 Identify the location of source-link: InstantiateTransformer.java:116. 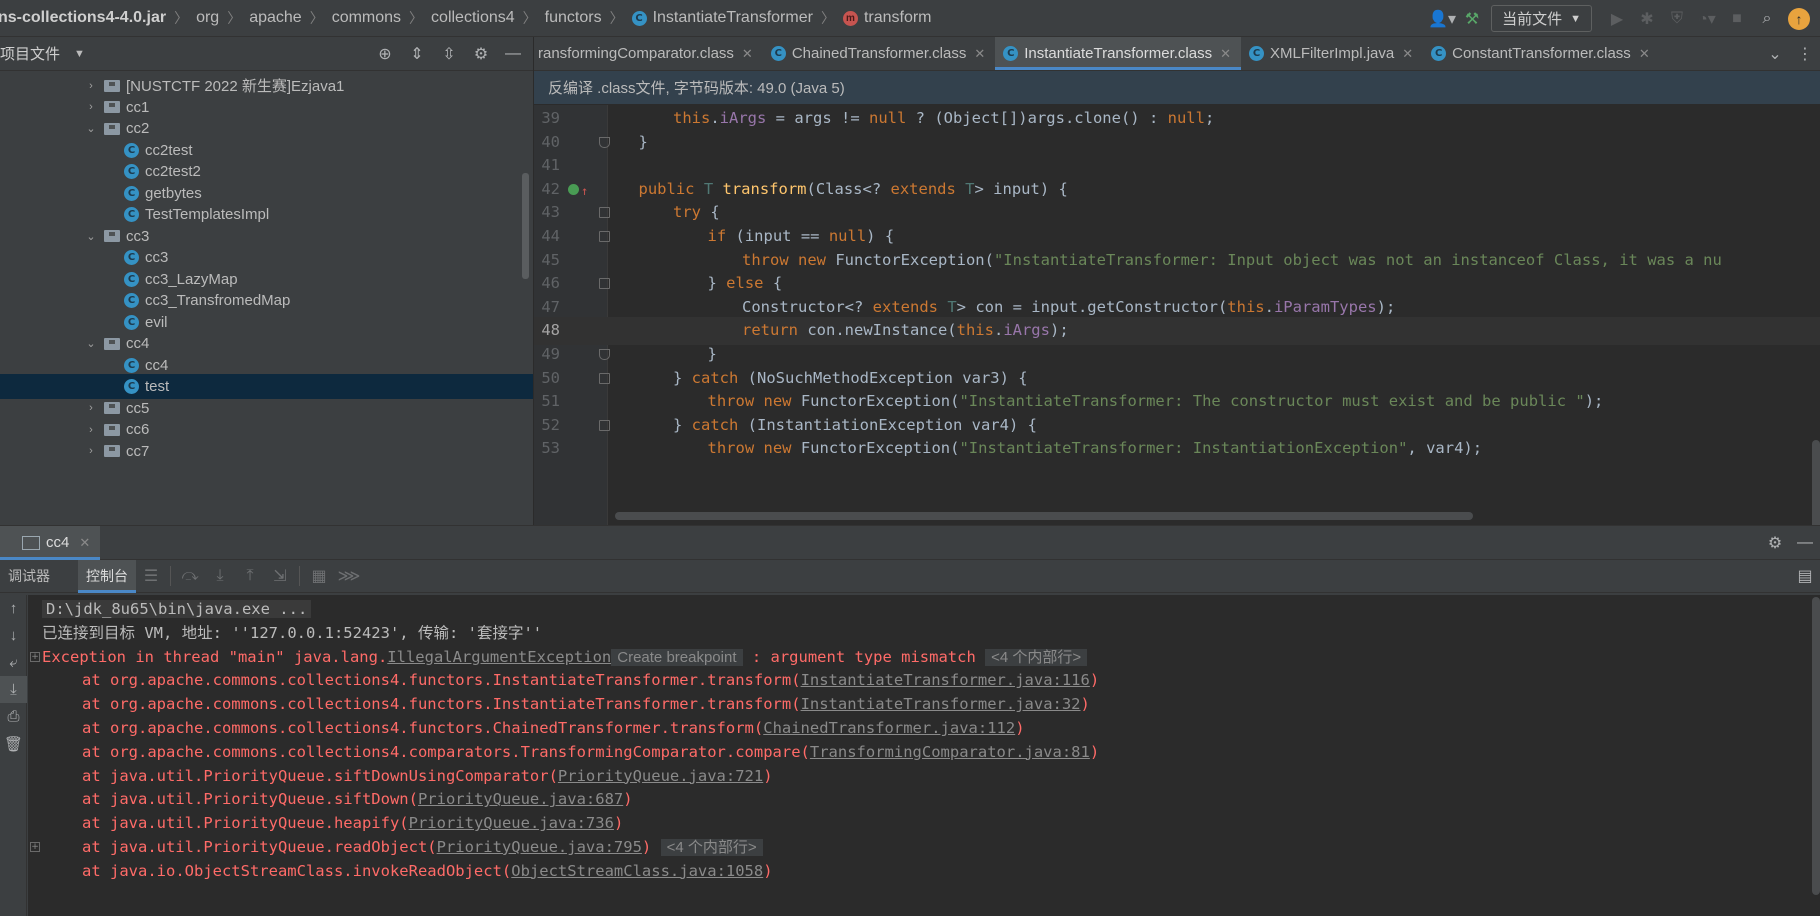
(945, 680).